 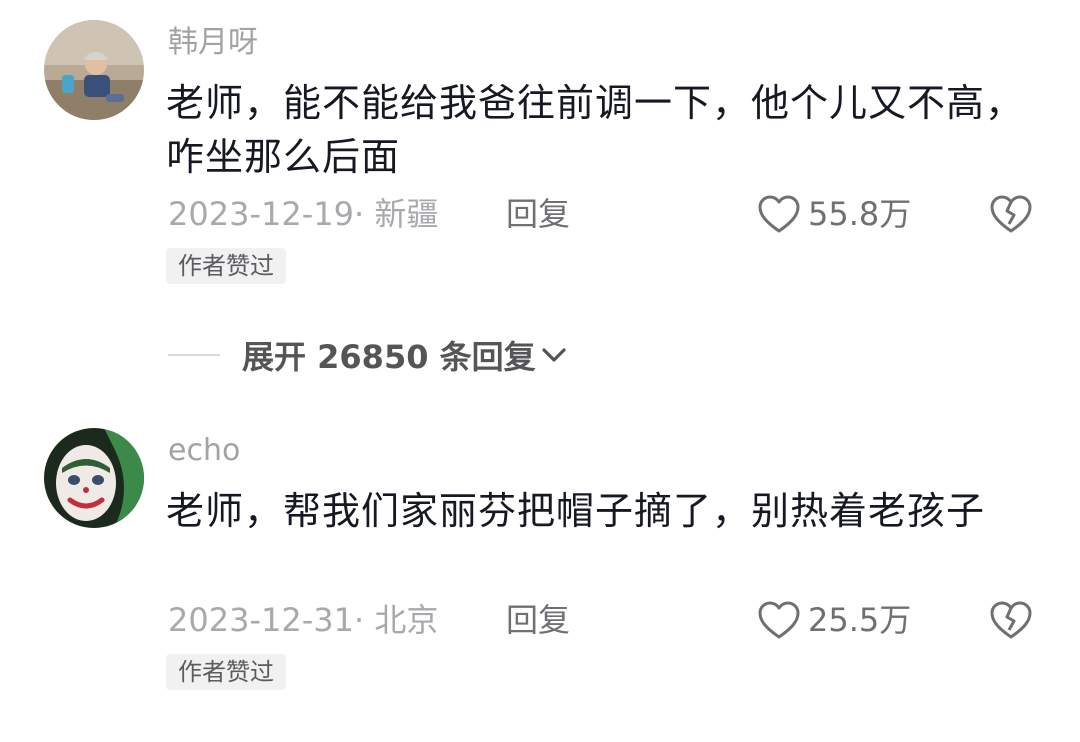 I want to click on chevron-down-icon, so click(x=554, y=355).